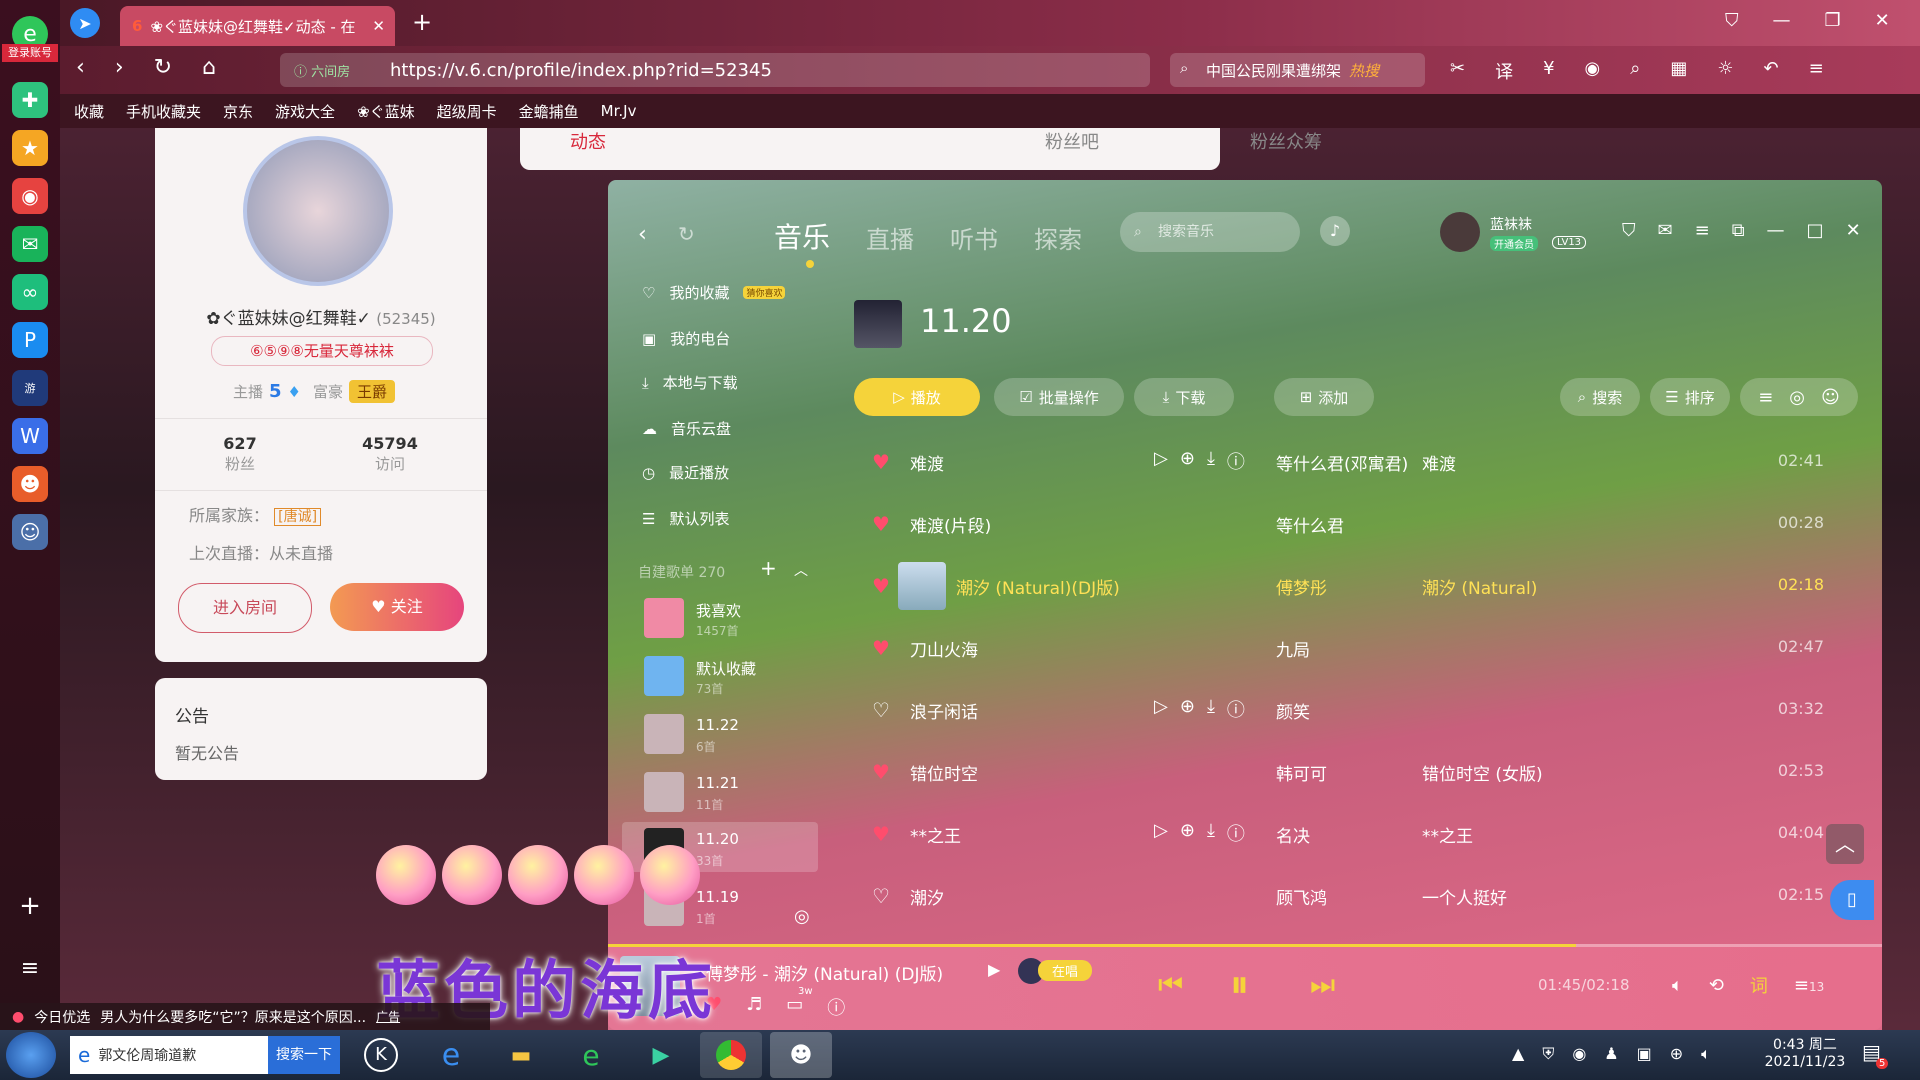  I want to click on scroll-top-button: ︿, so click(1845, 844).